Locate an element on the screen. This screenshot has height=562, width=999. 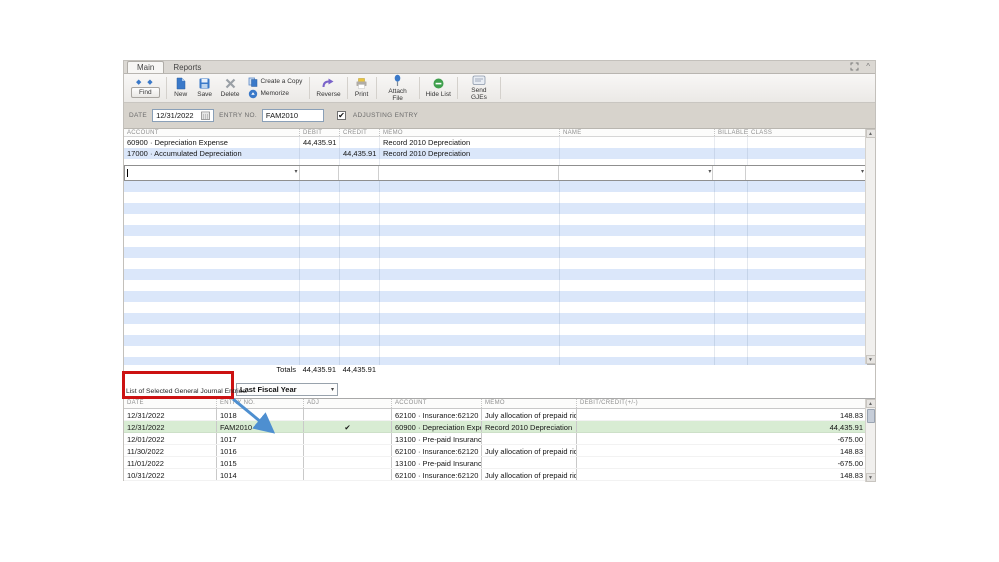
save-button: Save is located at coordinates (205, 88).